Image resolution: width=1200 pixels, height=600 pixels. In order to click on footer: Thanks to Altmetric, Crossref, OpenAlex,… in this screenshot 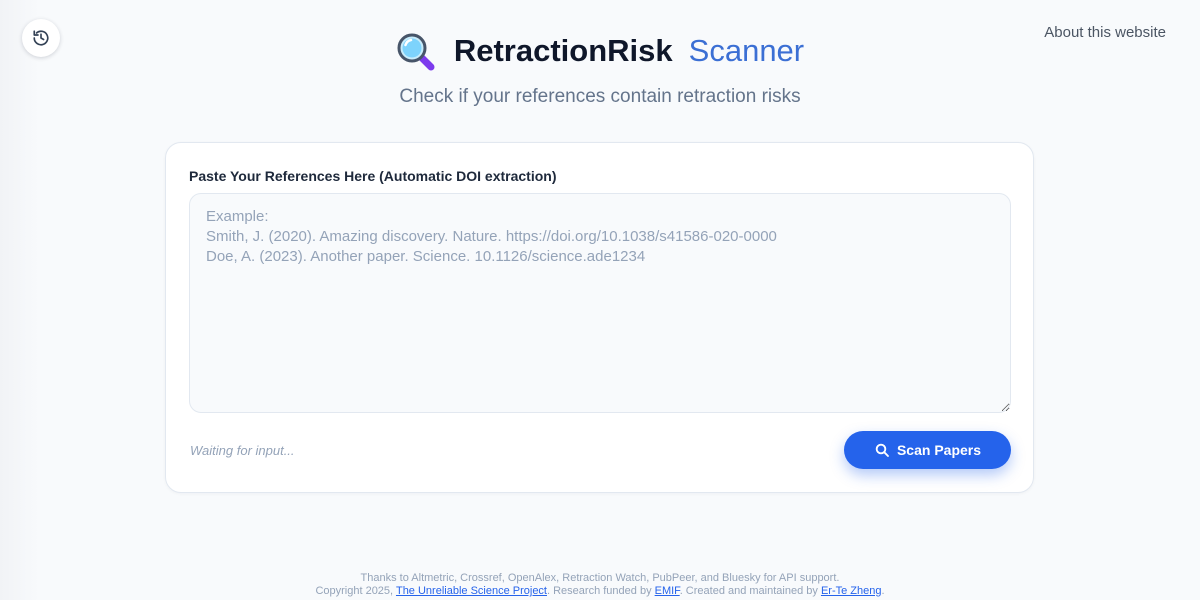, I will do `click(600, 585)`.